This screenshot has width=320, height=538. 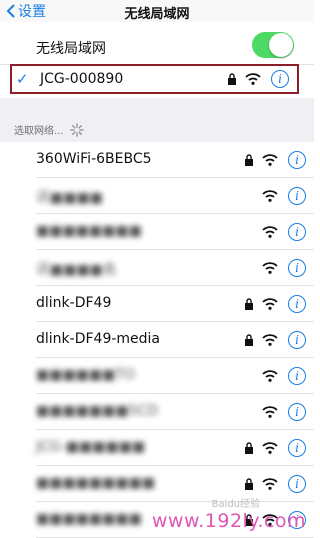 I want to click on wlan-toggle, so click(x=273, y=45).